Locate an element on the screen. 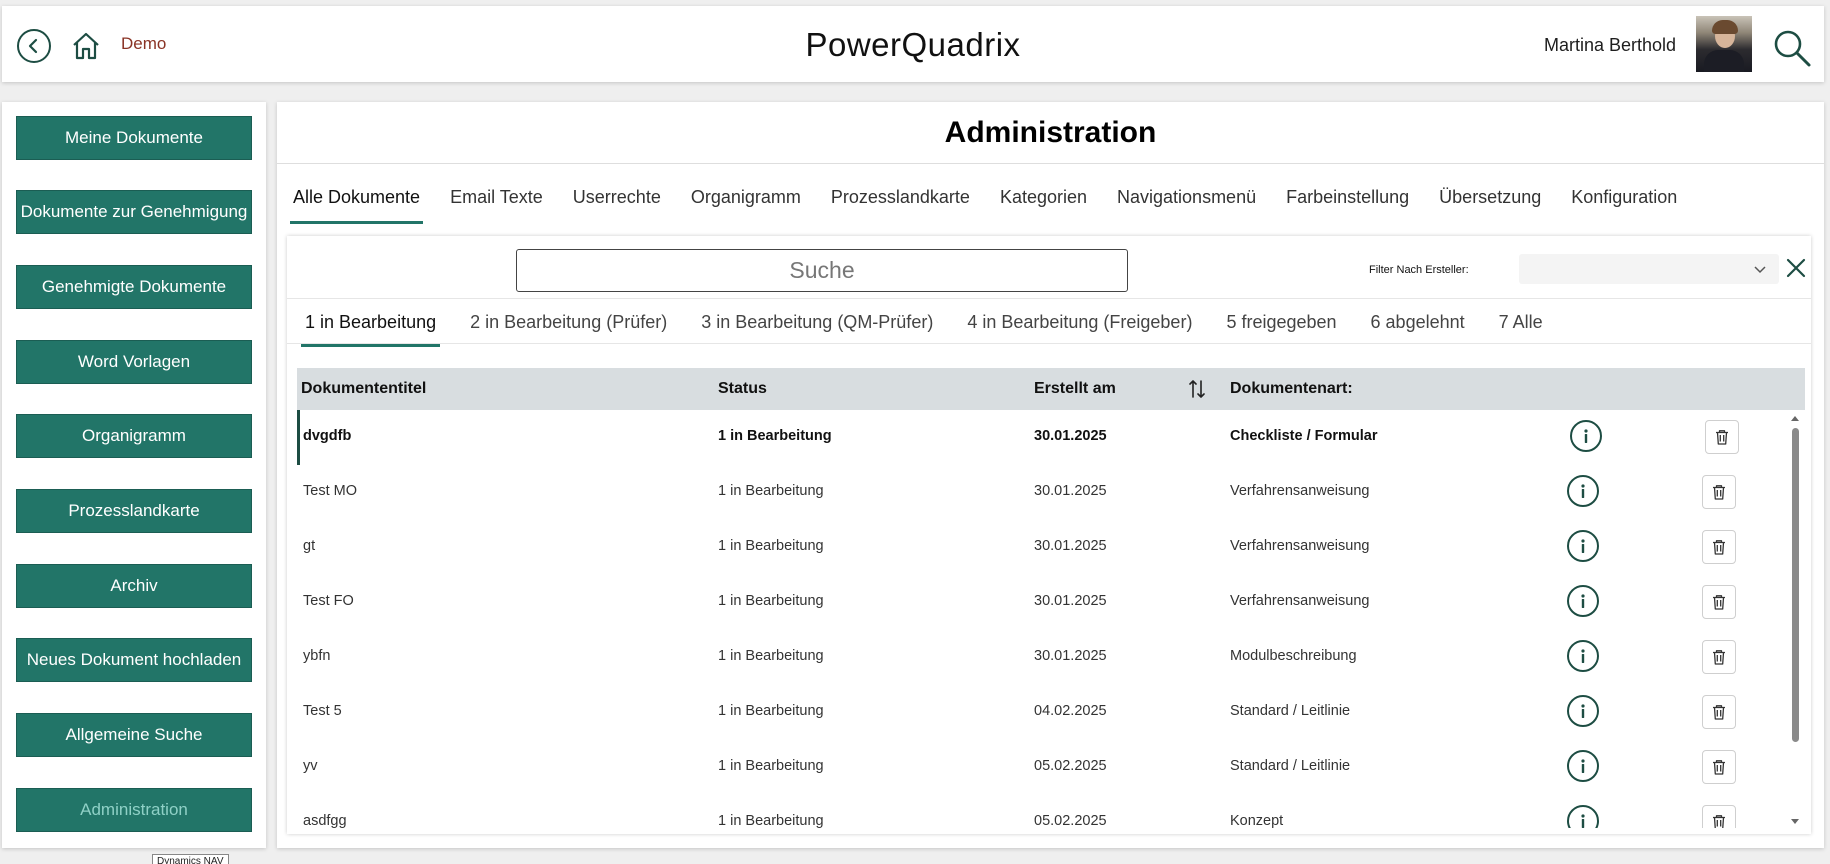 Image resolution: width=1830 pixels, height=864 pixels. search-input is located at coordinates (822, 270).